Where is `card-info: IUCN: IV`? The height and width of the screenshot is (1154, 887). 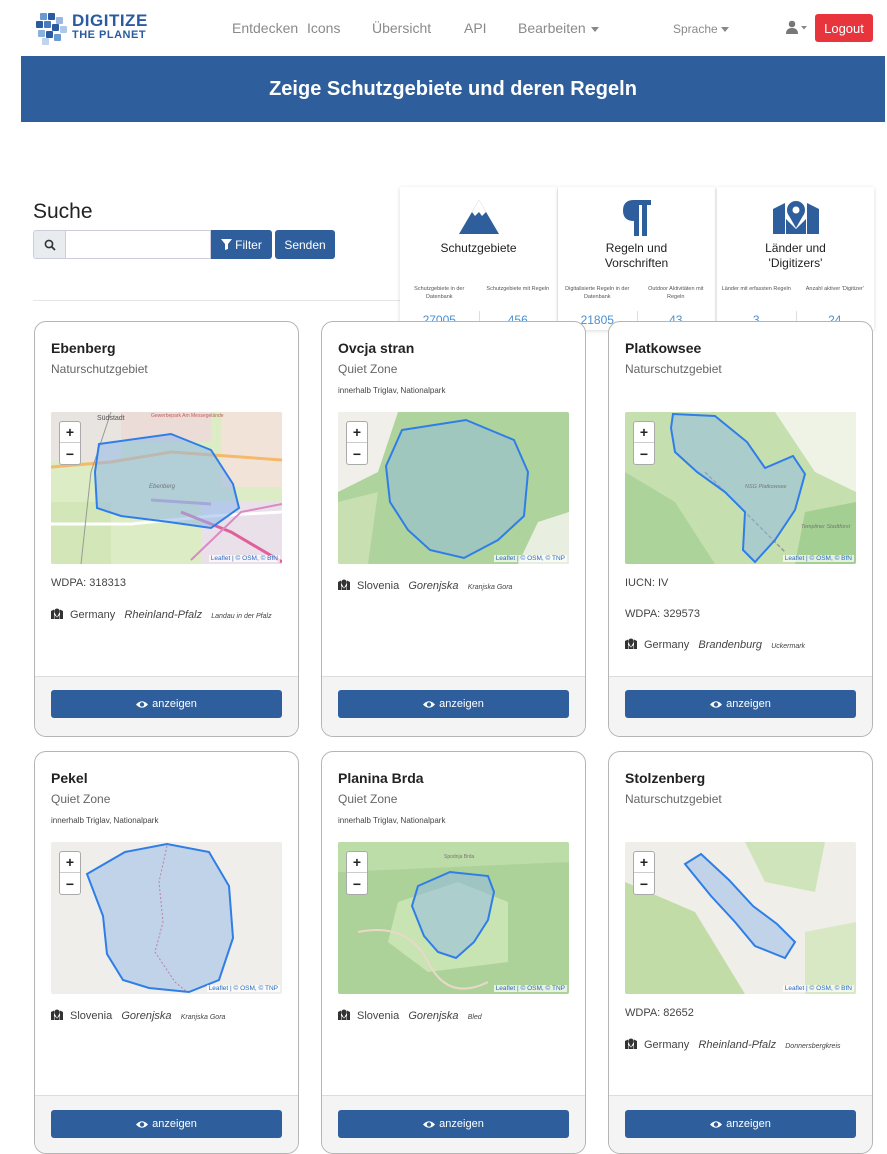 card-info: IUCN: IV is located at coordinates (647, 583).